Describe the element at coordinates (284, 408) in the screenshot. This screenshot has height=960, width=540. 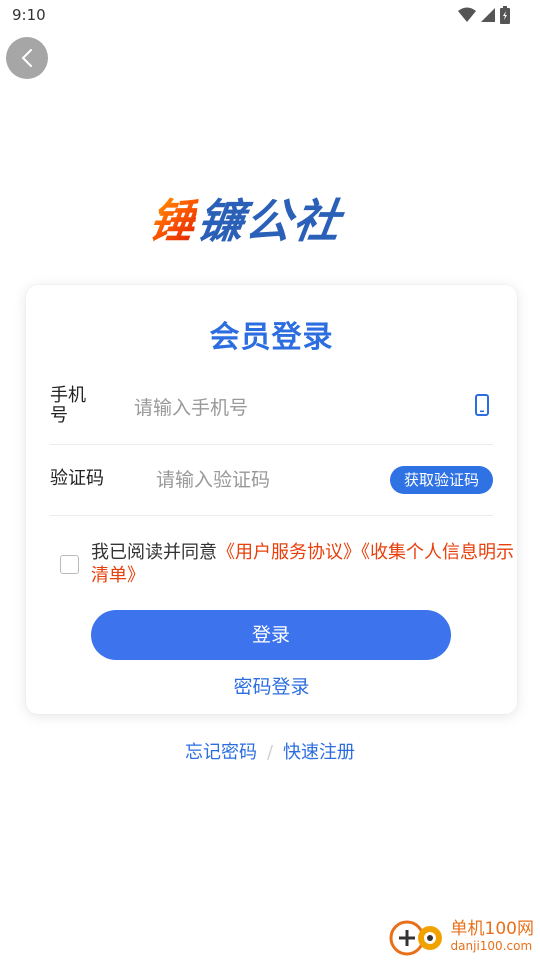
I see `phone-input` at that location.